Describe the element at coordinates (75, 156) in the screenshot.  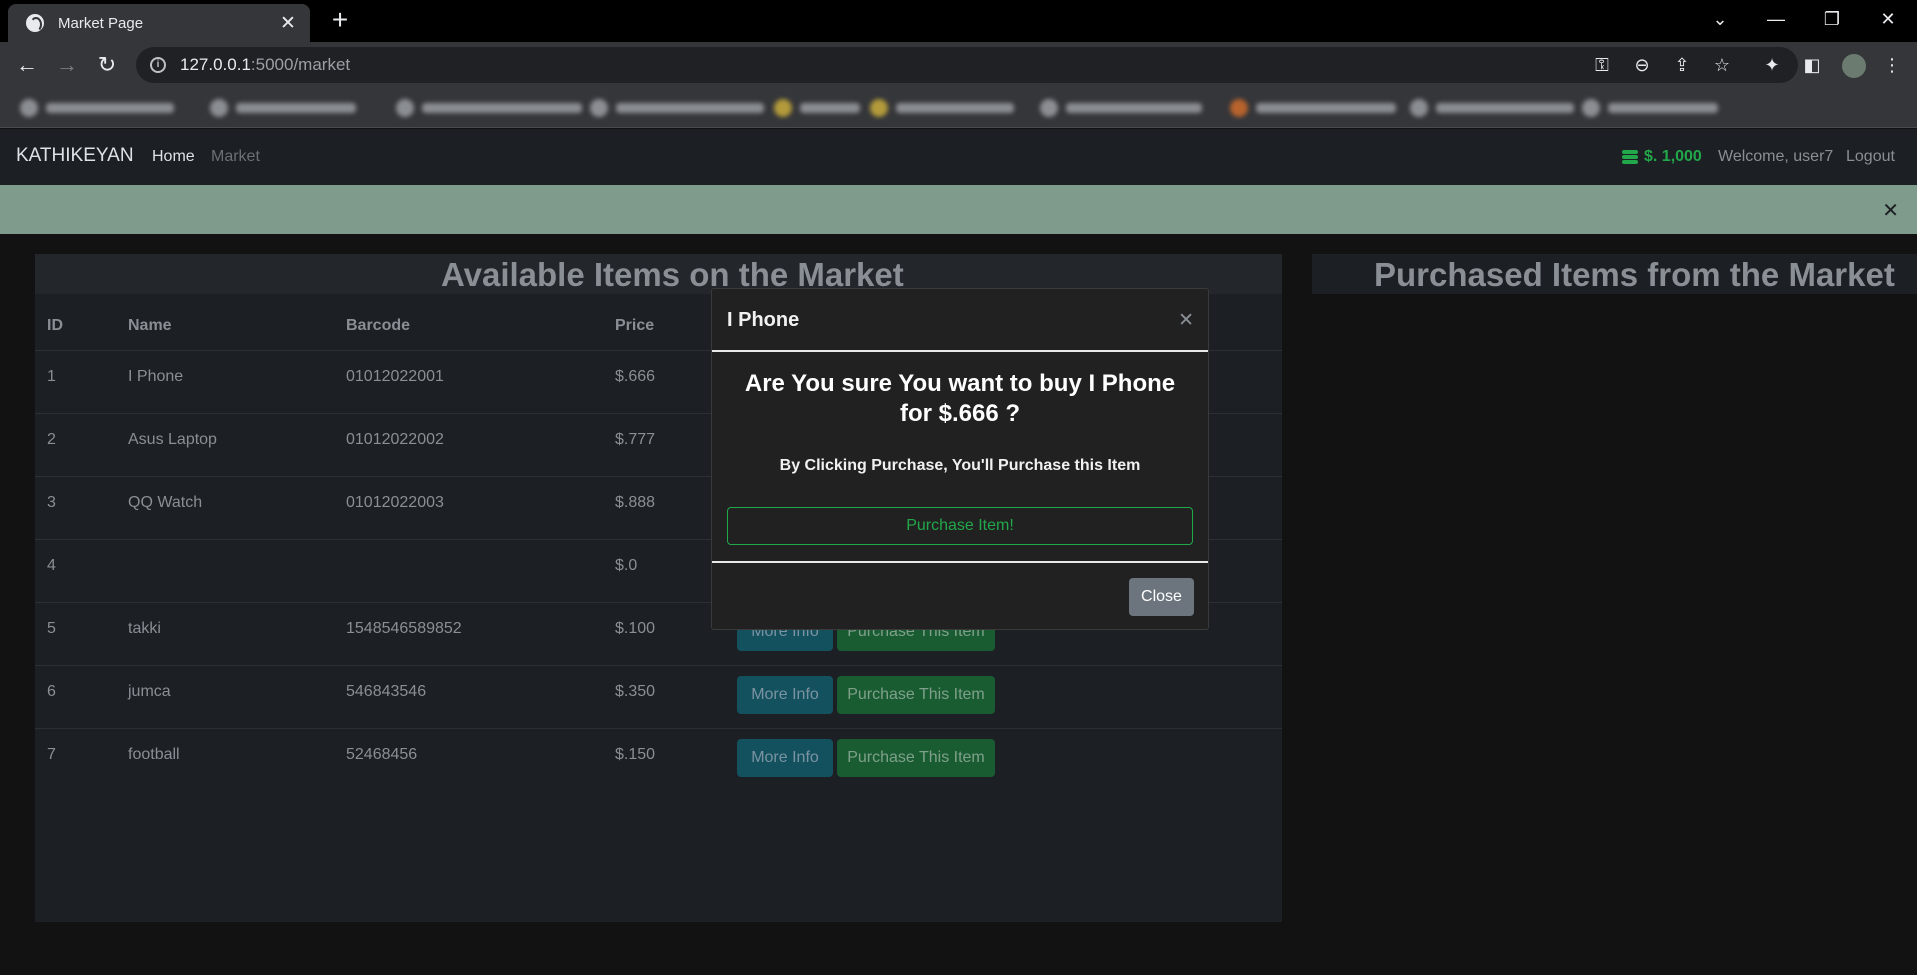
I see `brand-logo: KATHIKEYAN` at that location.